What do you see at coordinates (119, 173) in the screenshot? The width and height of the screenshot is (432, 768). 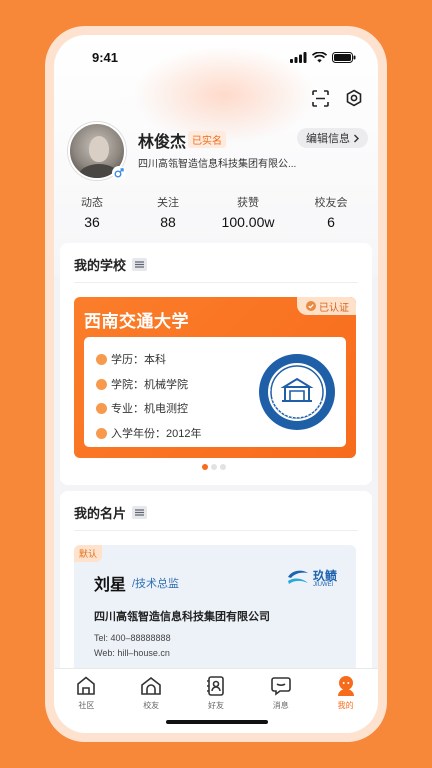 I see `male-icon` at bounding box center [119, 173].